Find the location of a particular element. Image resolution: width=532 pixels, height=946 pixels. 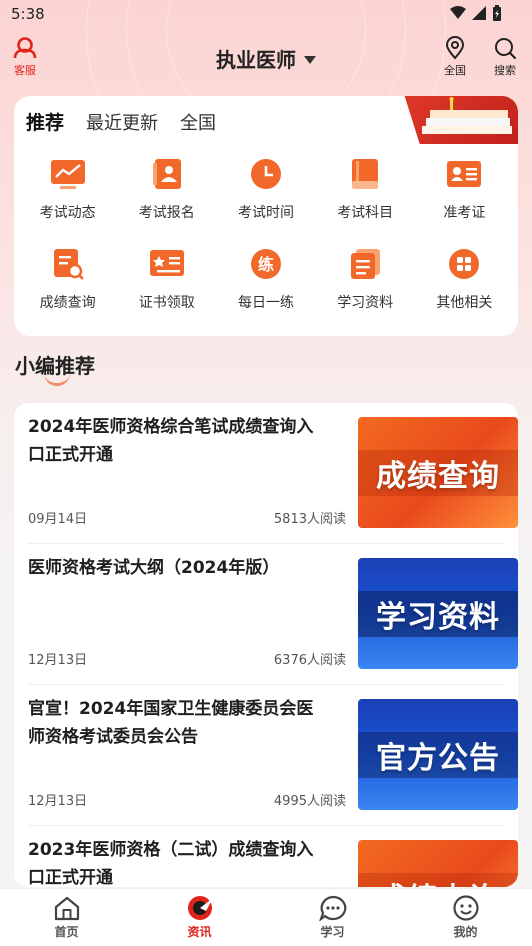

nav-study-label: 学习 is located at coordinates (332, 932).